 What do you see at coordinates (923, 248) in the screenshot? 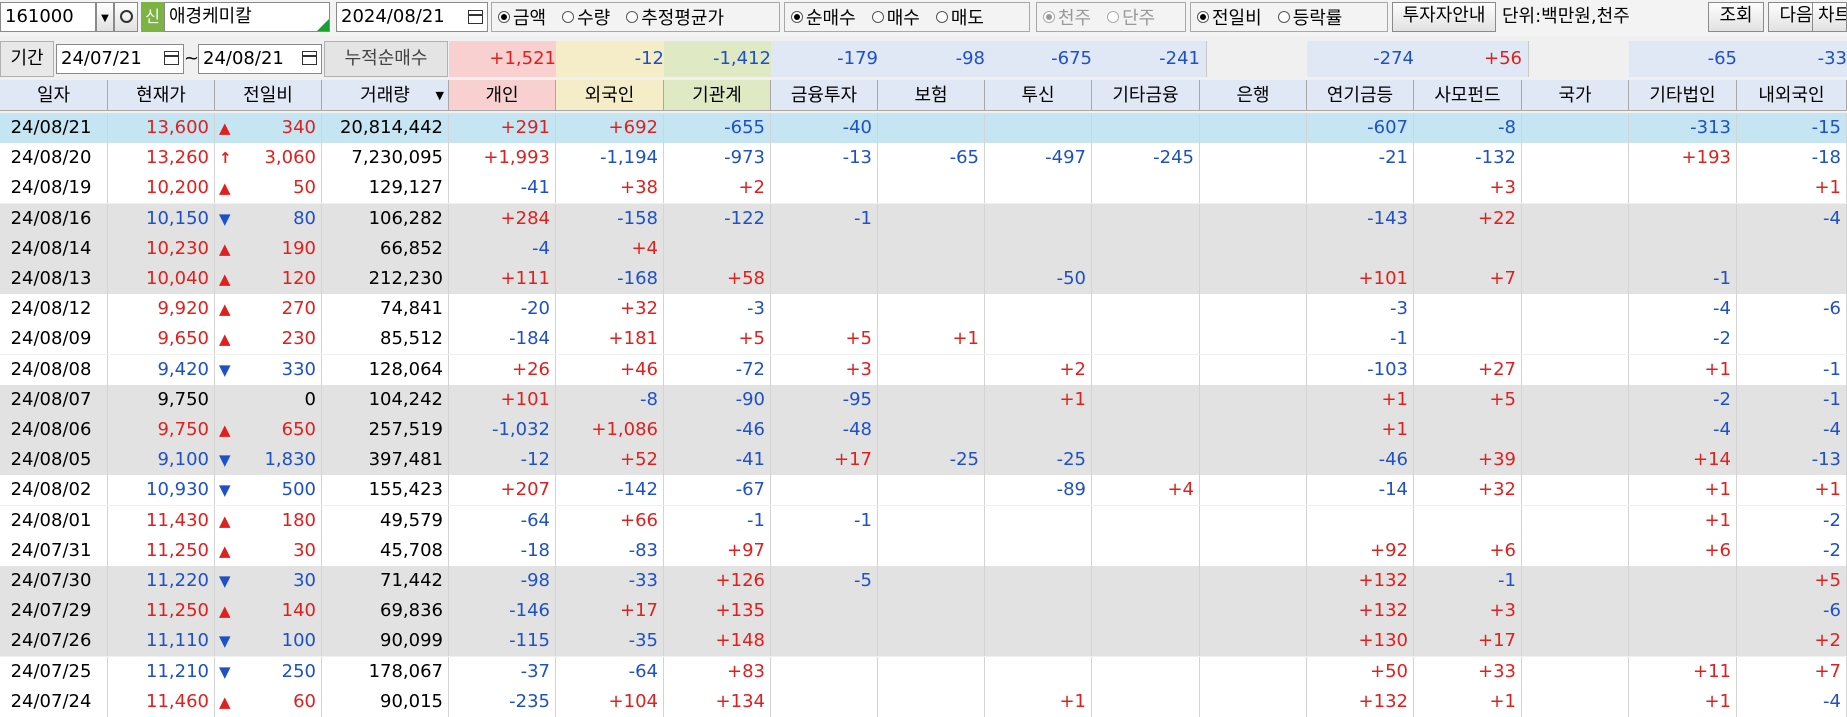
I see `table-row: 24/08/14 10,230 190 ▲ 66,852 -4 +4` at bounding box center [923, 248].